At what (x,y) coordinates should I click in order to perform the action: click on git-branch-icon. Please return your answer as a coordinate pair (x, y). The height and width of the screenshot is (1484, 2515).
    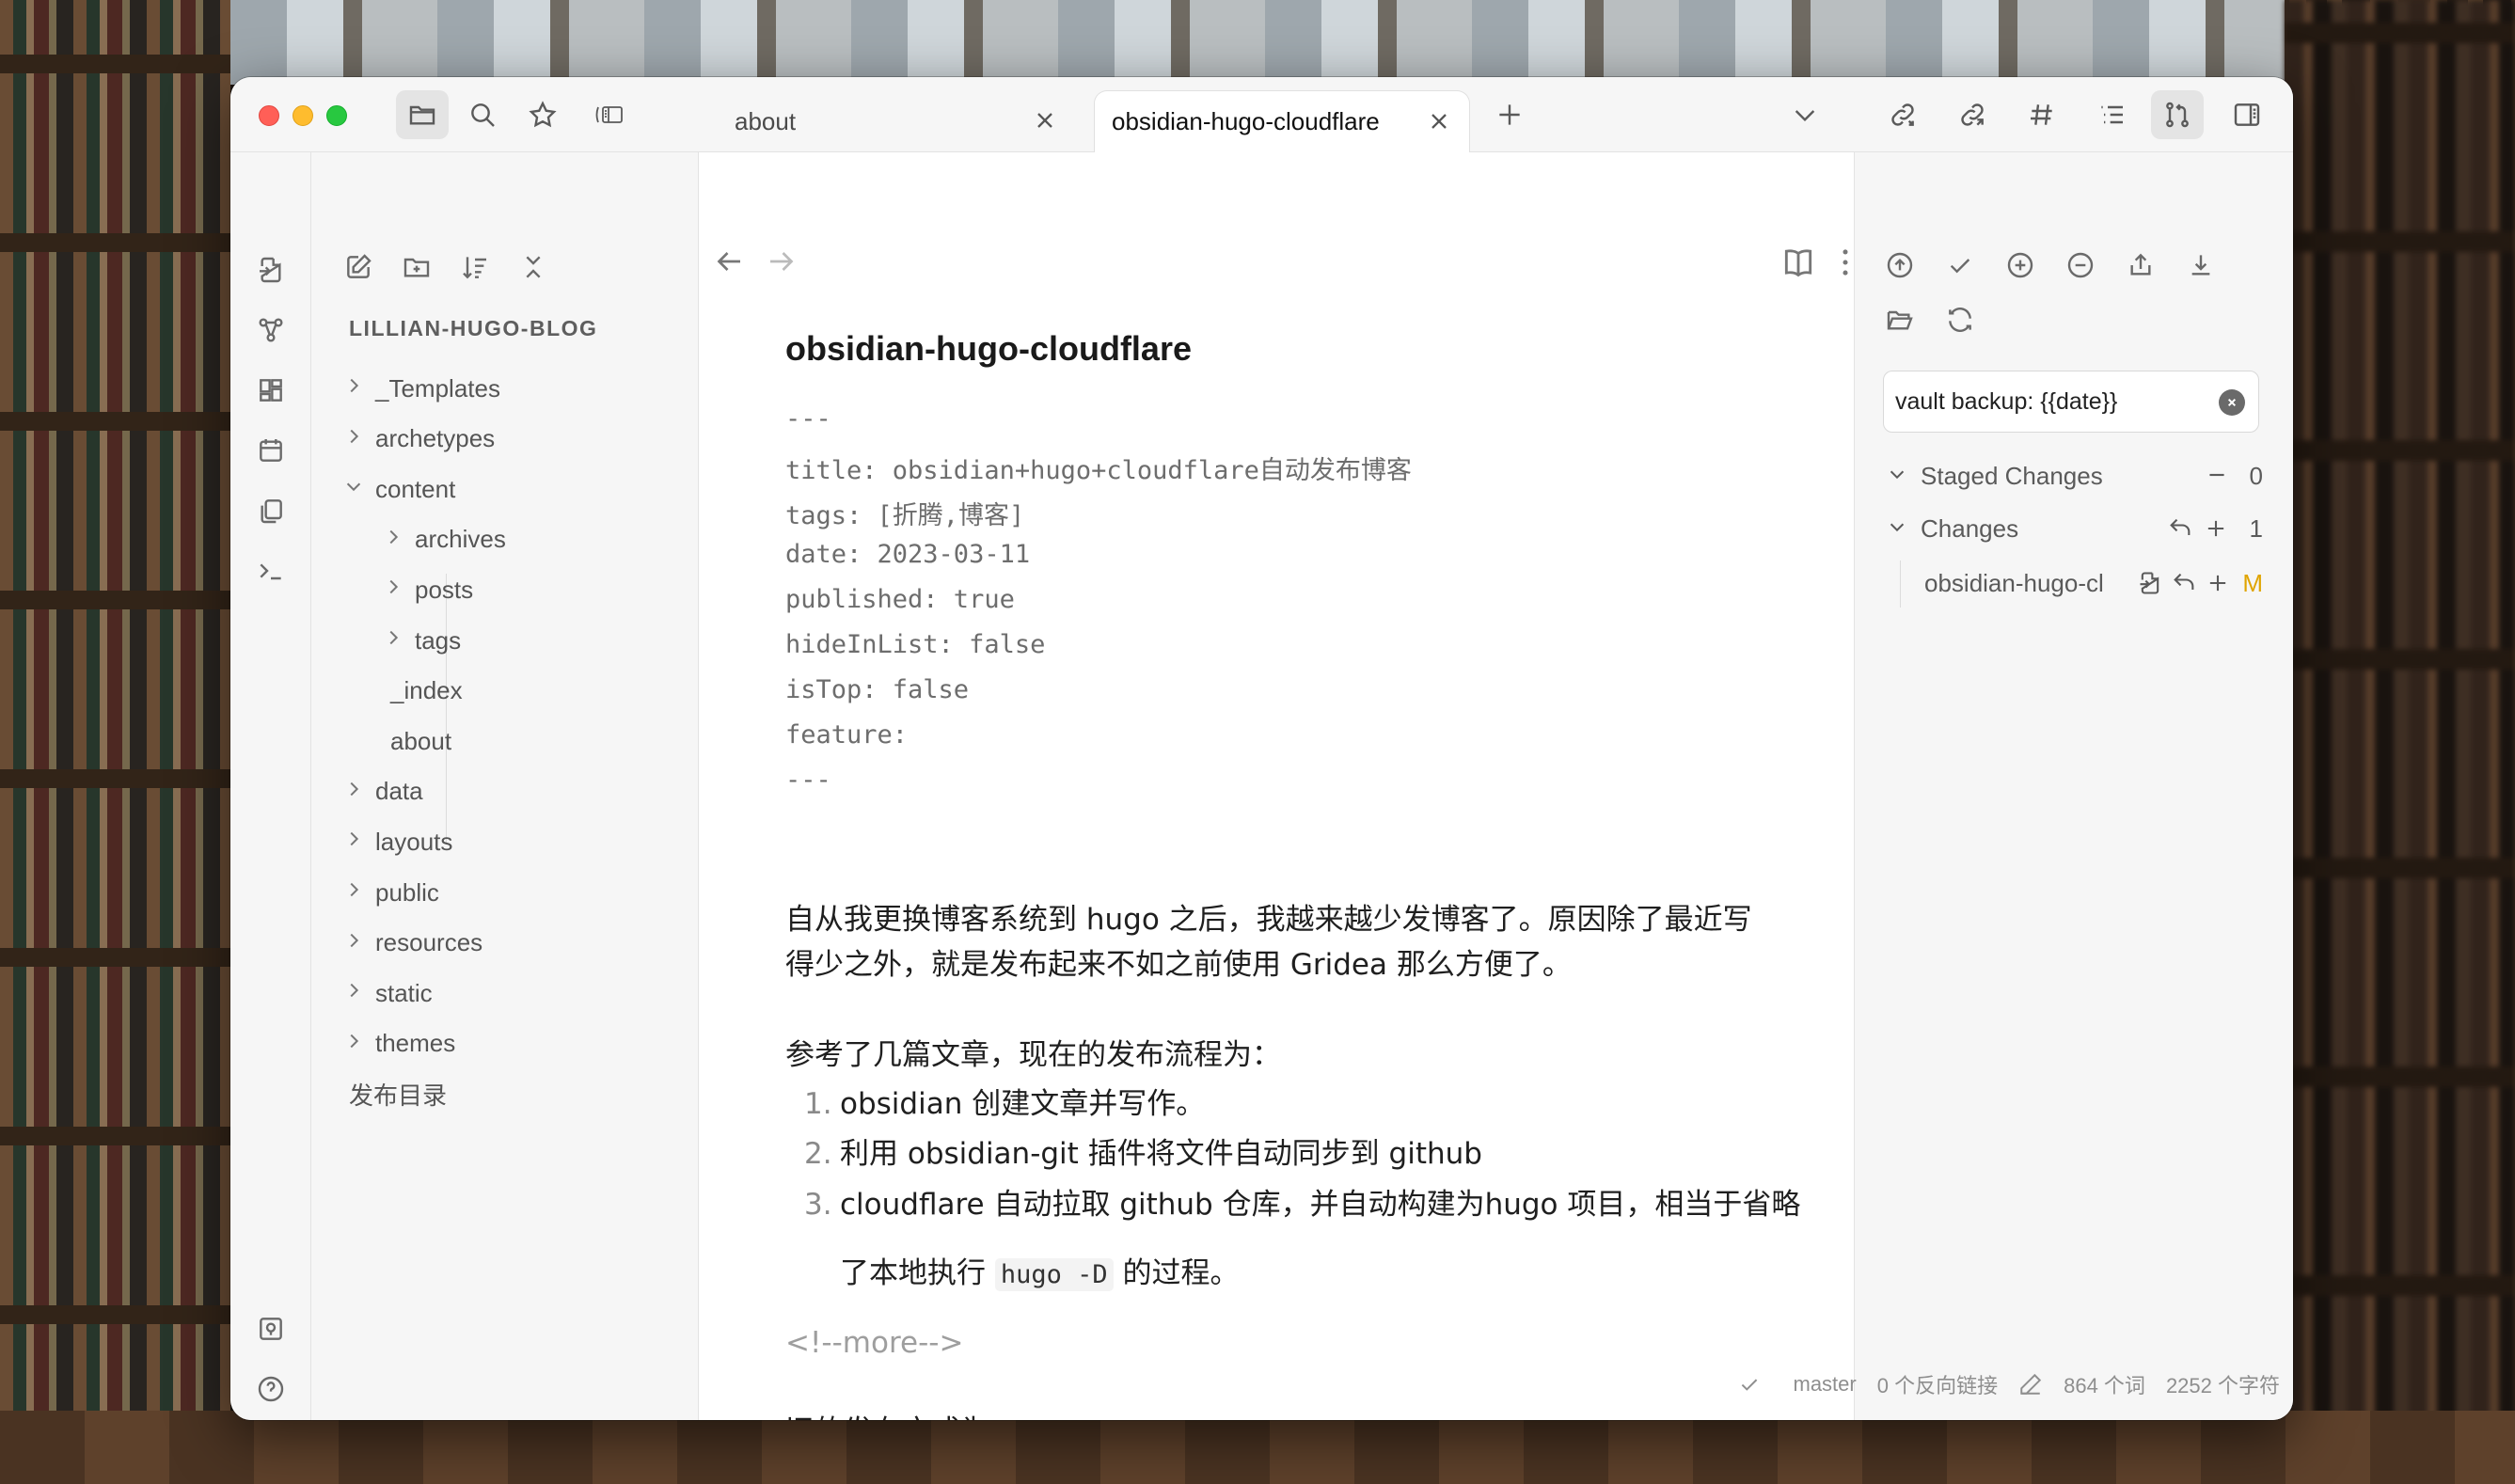
    Looking at the image, I should click on (2177, 115).